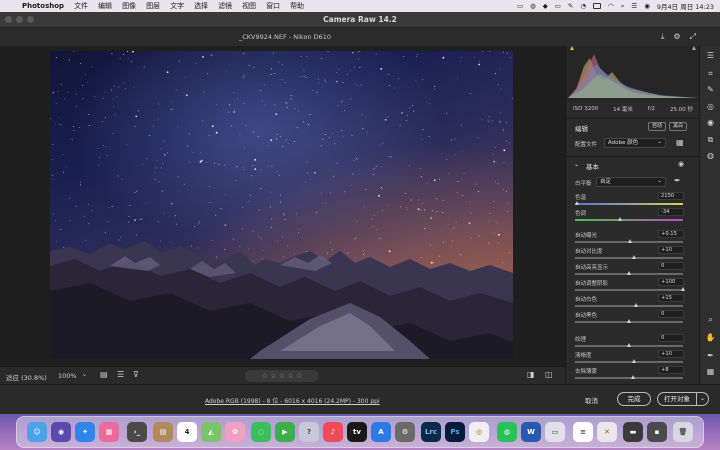 The width and height of the screenshot is (720, 450). What do you see at coordinates (545, 6) in the screenshot?
I see `dropbox-icon: ◆` at bounding box center [545, 6].